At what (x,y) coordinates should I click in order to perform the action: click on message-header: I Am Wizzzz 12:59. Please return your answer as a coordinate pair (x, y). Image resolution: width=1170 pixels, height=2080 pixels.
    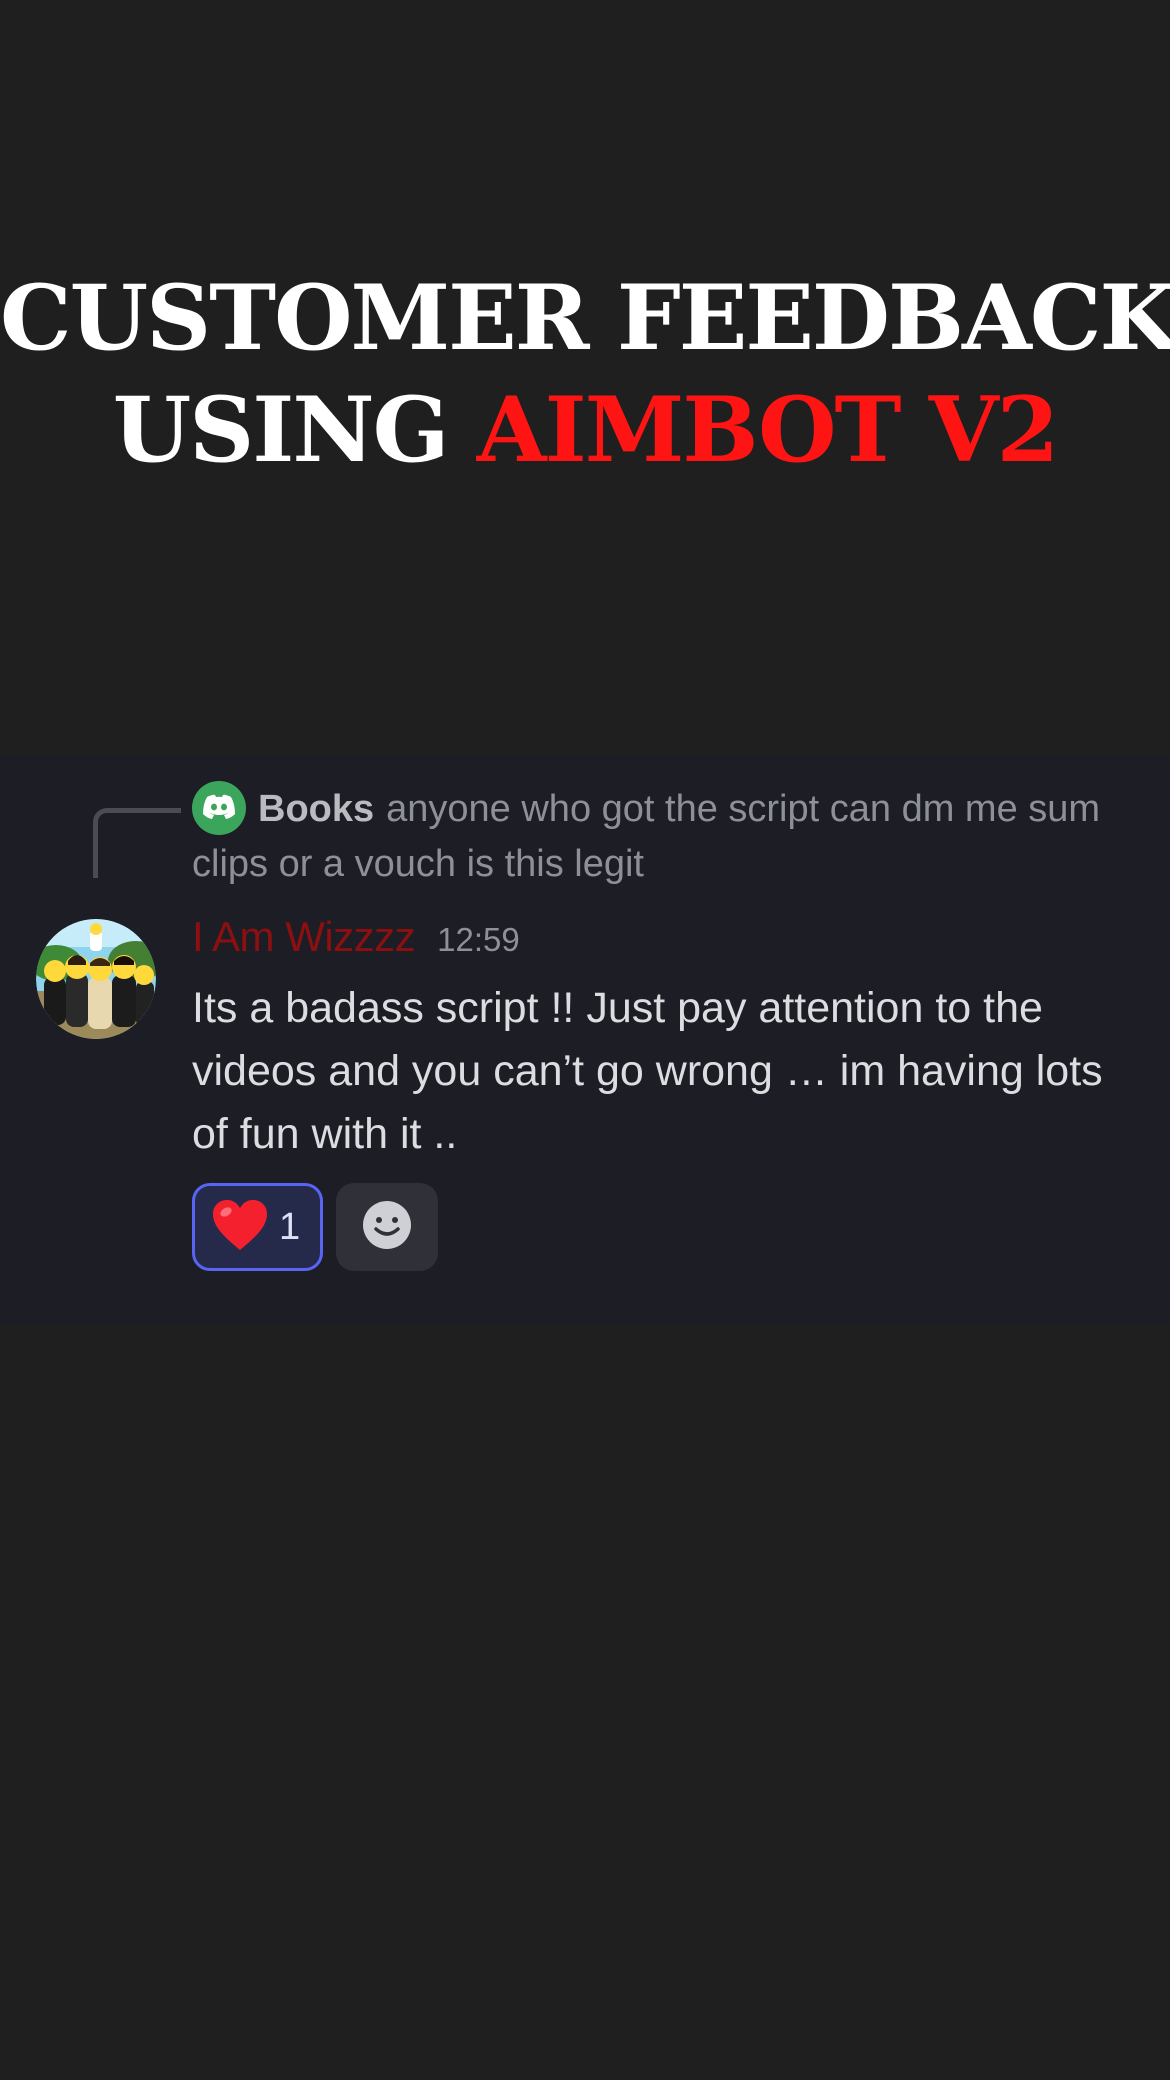
    Looking at the image, I should click on (356, 937).